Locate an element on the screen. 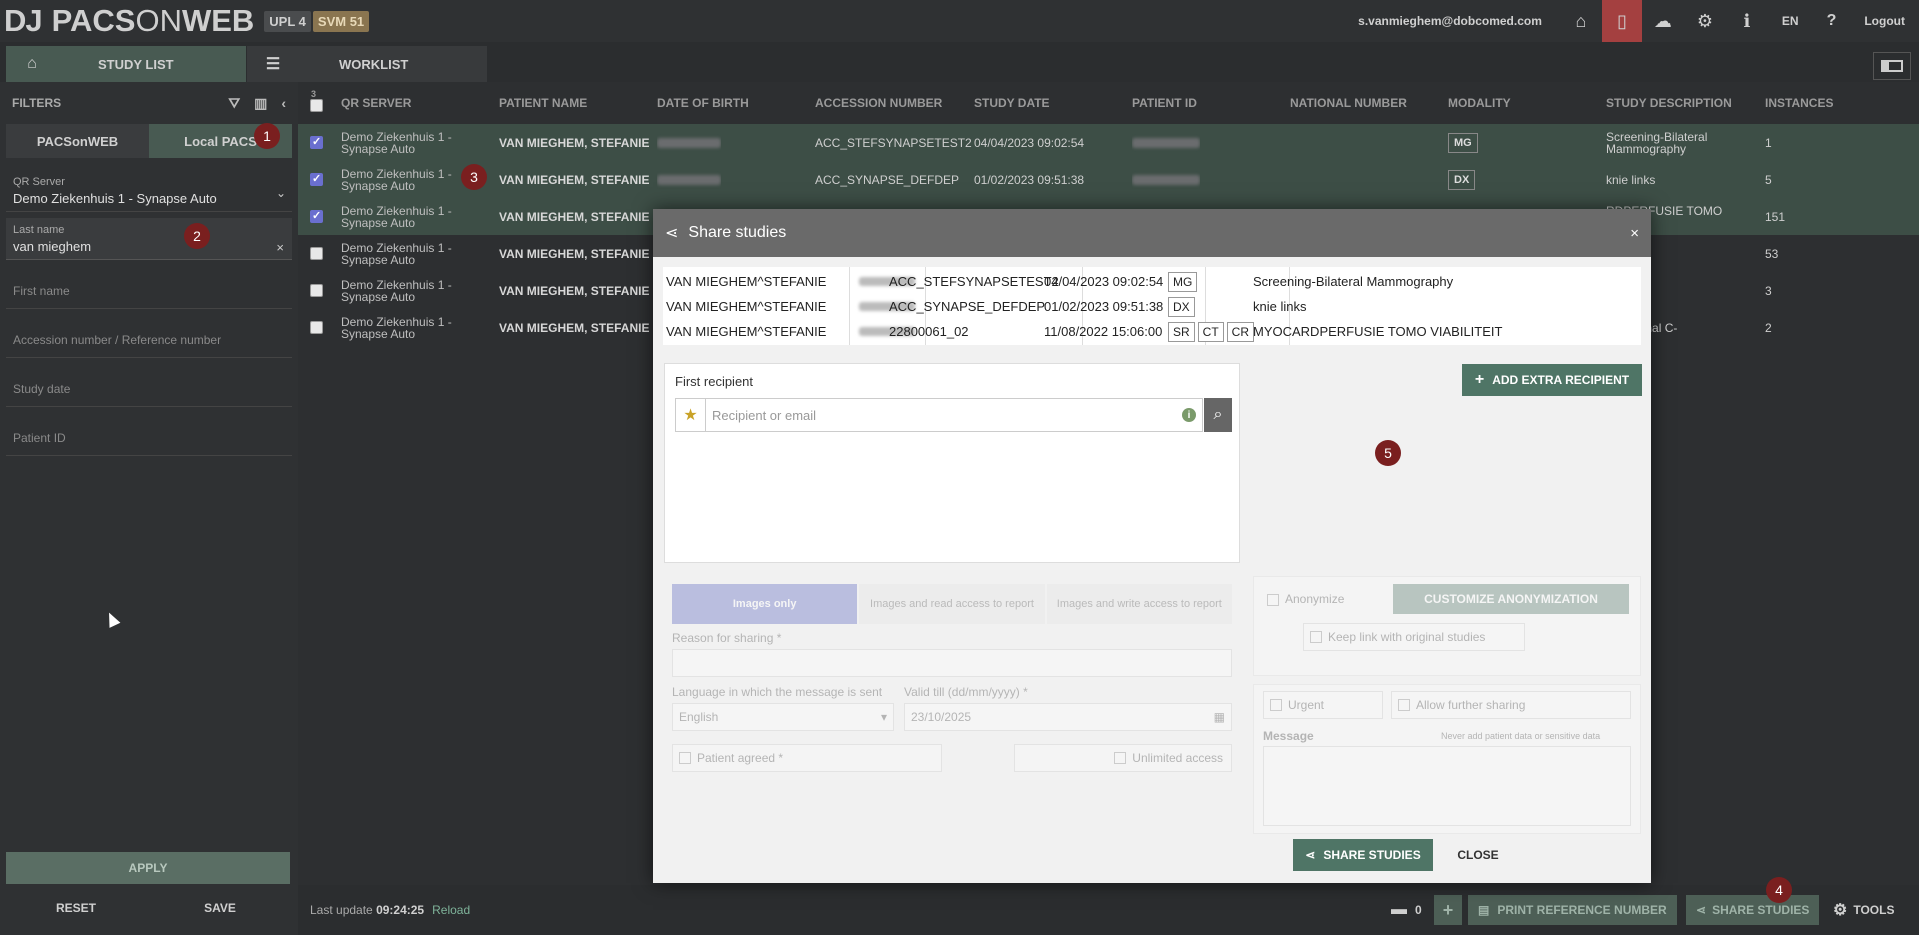 The width and height of the screenshot is (1919, 935). clear-icon: × is located at coordinates (280, 247).